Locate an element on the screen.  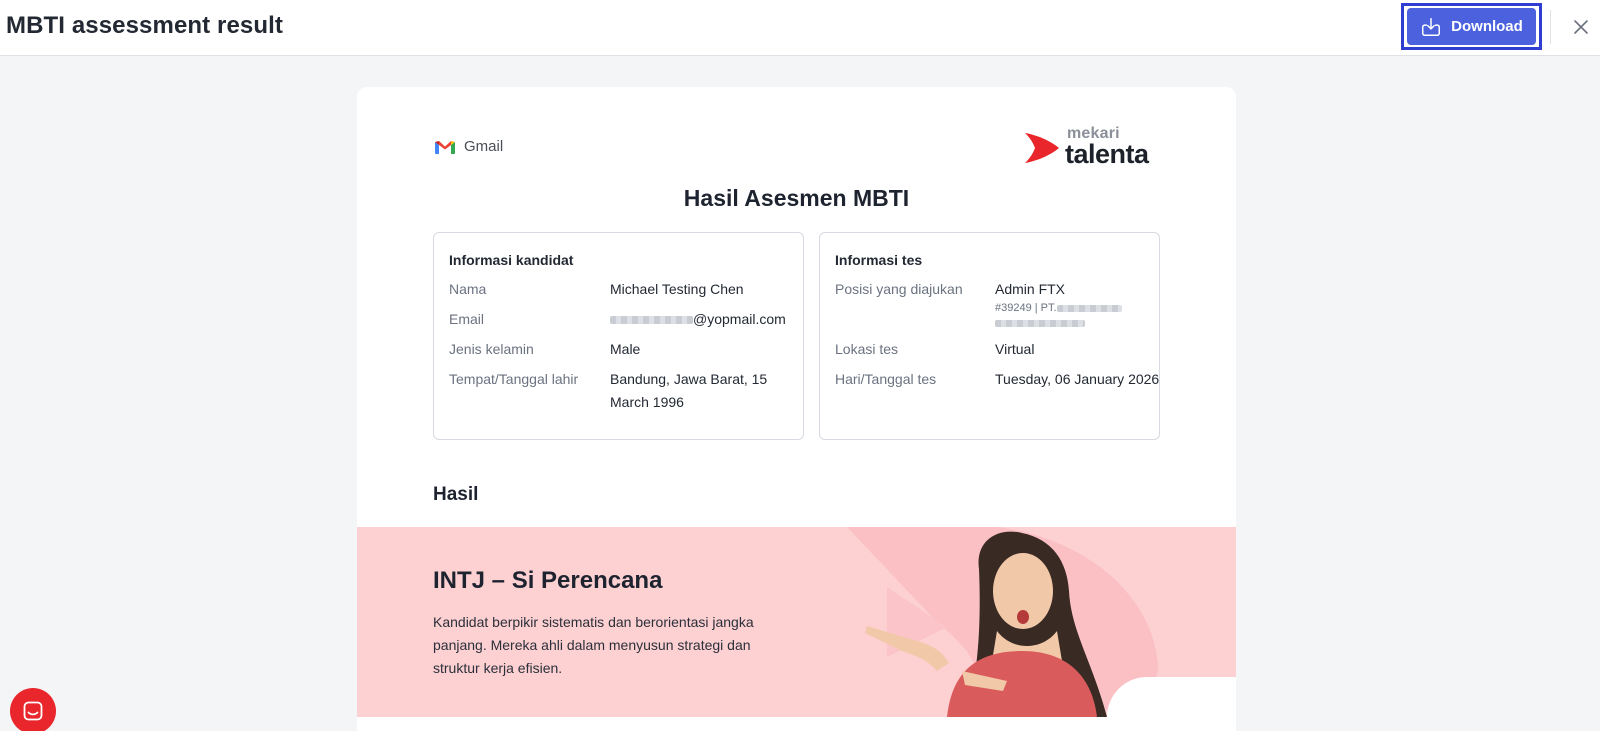
download-button: Download is located at coordinates (1471, 26).